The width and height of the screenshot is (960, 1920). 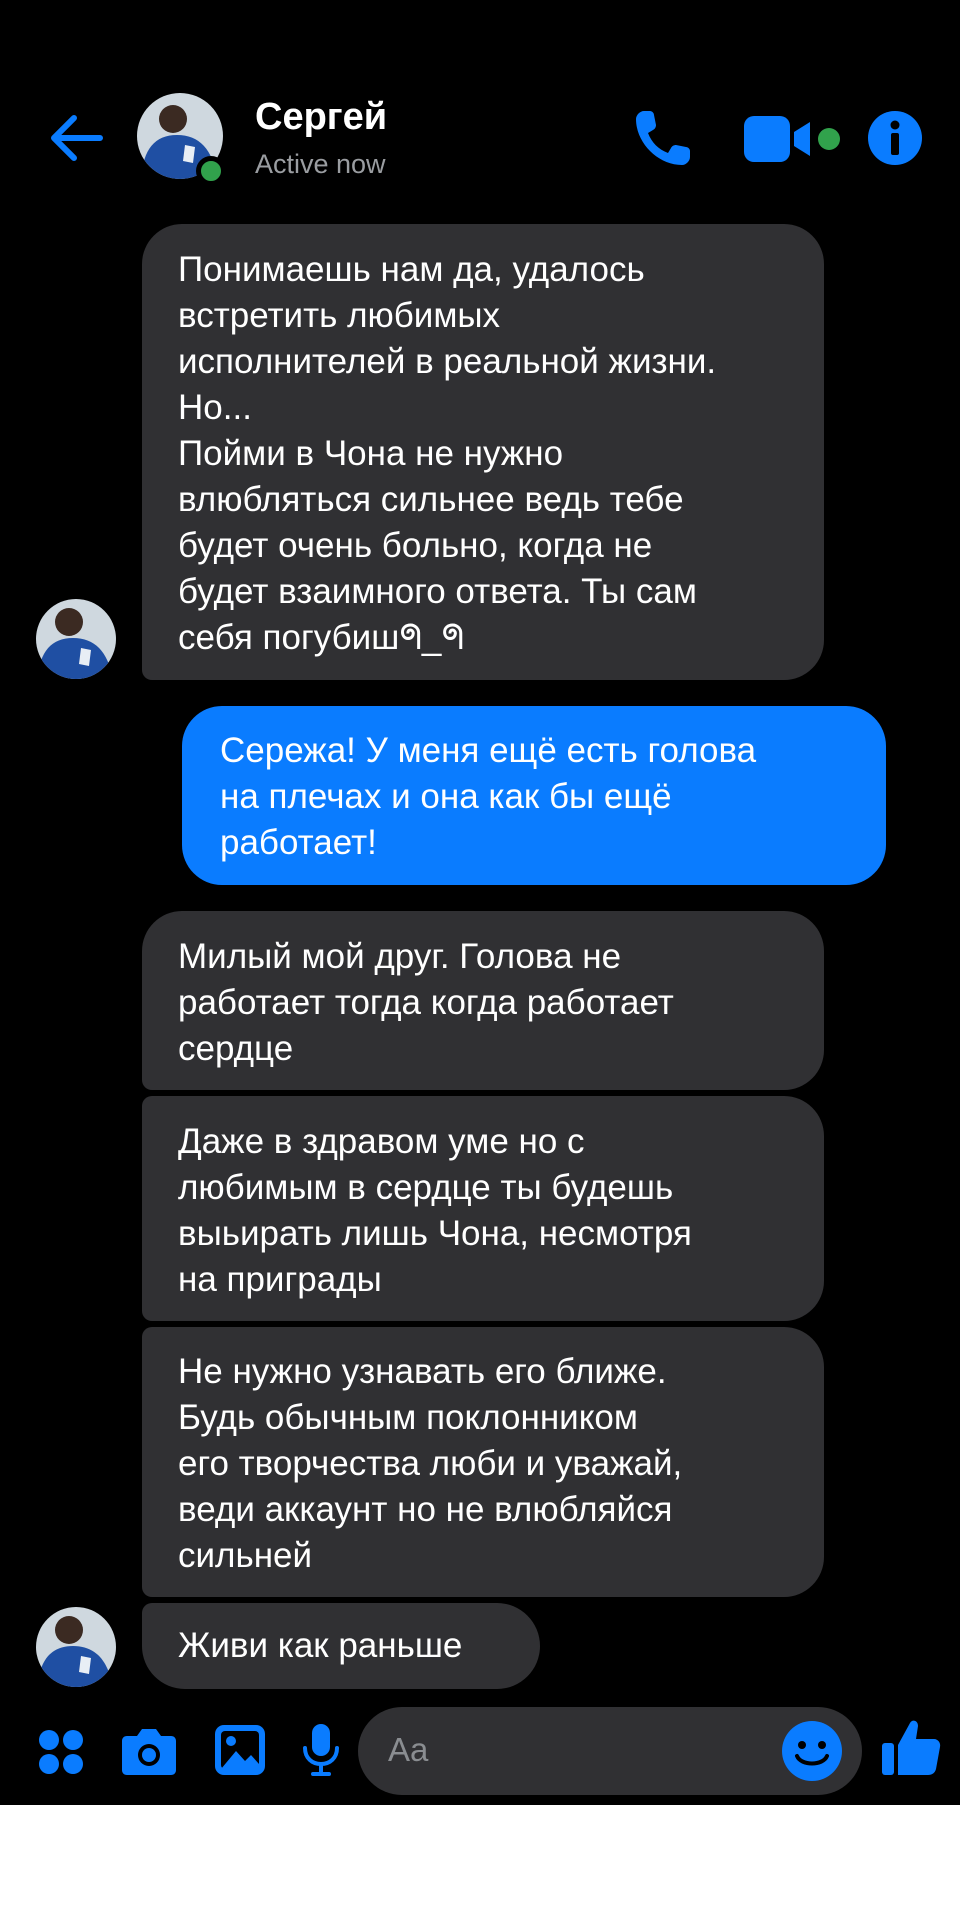 I want to click on grid-dots-icon, so click(x=61, y=1752).